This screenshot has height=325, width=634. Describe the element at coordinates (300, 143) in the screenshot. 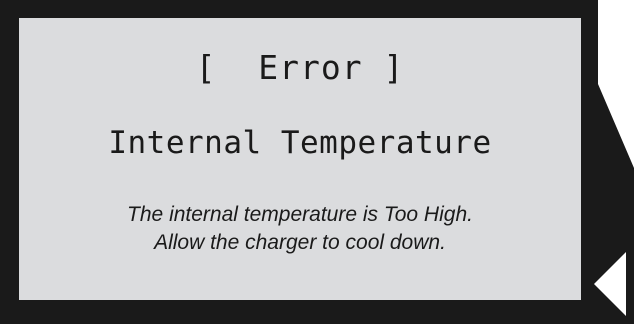

I see `error-heading: Internal Temperature` at that location.